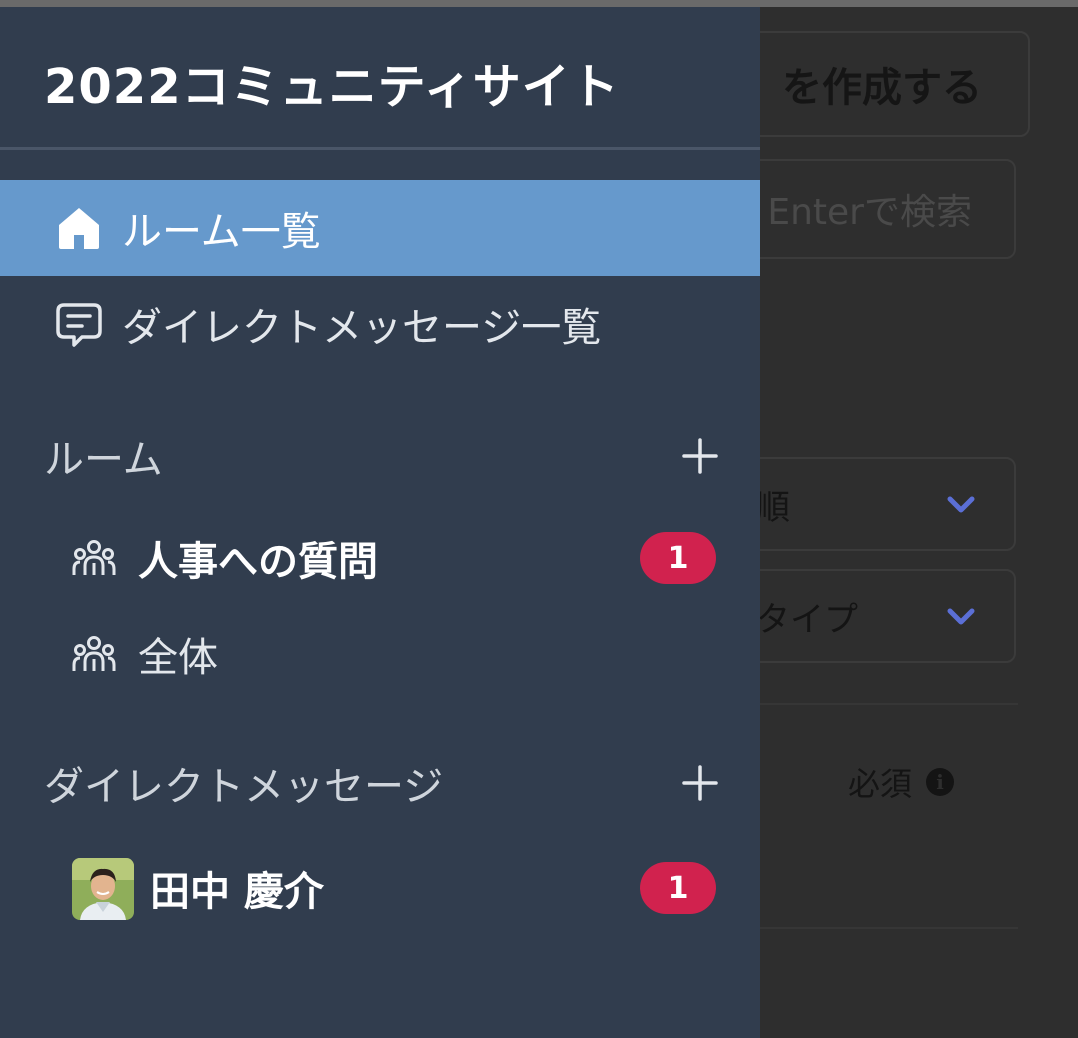 Image resolution: width=1078 pixels, height=1038 pixels. Describe the element at coordinates (940, 782) in the screenshot. I see `info-icon: i` at that location.